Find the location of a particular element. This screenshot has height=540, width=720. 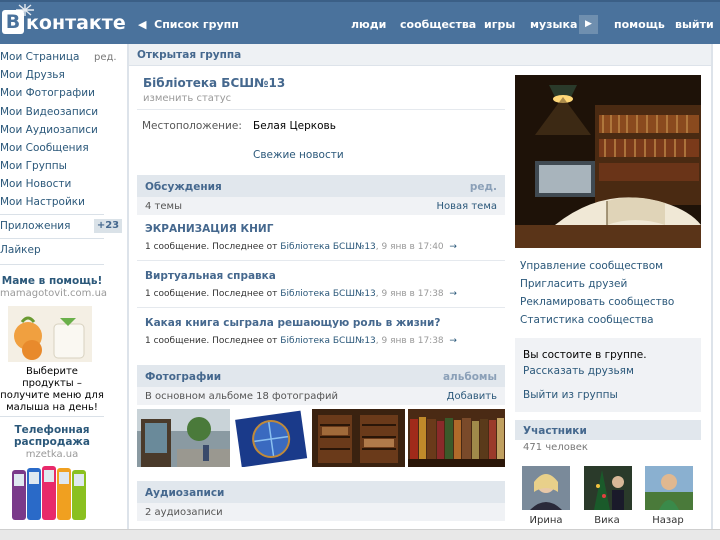

topic-title: Виртуальная справка is located at coordinates (210, 276).